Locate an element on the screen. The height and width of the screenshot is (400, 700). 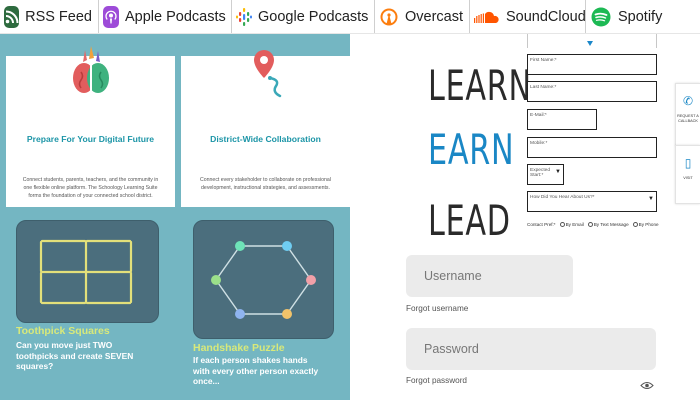
request-callback-tab: ✆ REQUEST A CALLBACK is located at coordinates (687, 114).